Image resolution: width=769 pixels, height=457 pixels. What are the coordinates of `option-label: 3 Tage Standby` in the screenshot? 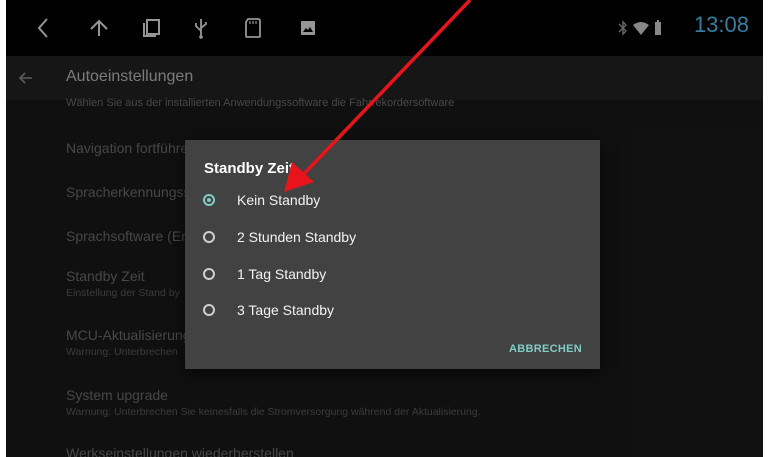 It's located at (286, 310).